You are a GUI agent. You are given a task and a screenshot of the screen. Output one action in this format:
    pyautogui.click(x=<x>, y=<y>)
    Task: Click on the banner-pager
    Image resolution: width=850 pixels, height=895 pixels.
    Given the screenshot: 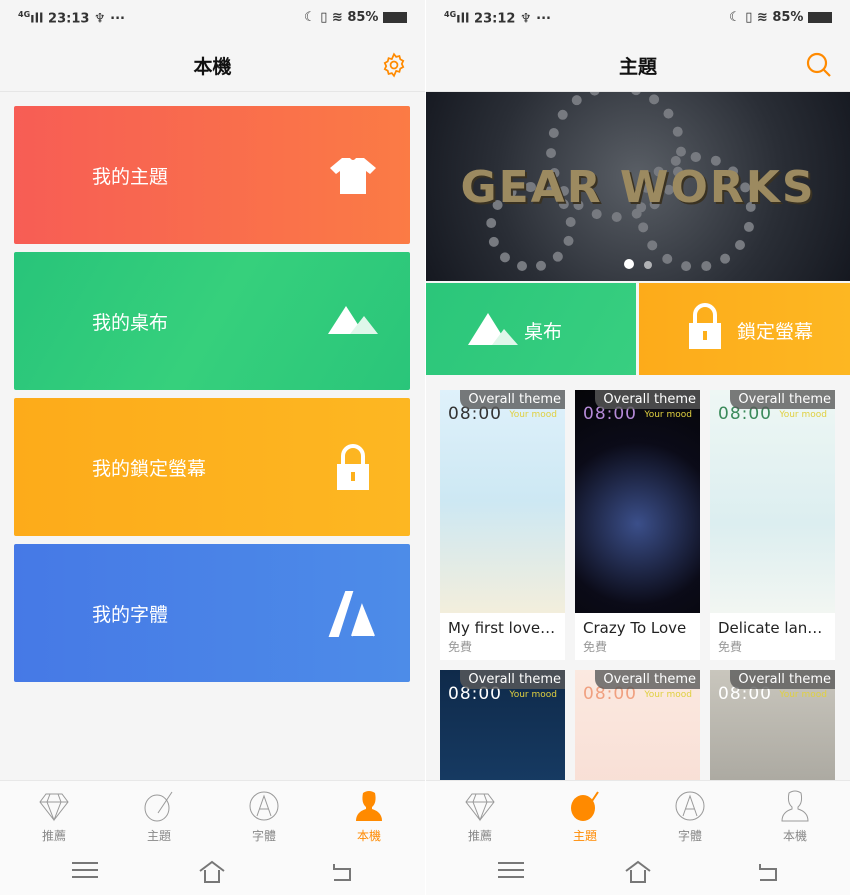 What is the action you would take?
    pyautogui.click(x=638, y=263)
    